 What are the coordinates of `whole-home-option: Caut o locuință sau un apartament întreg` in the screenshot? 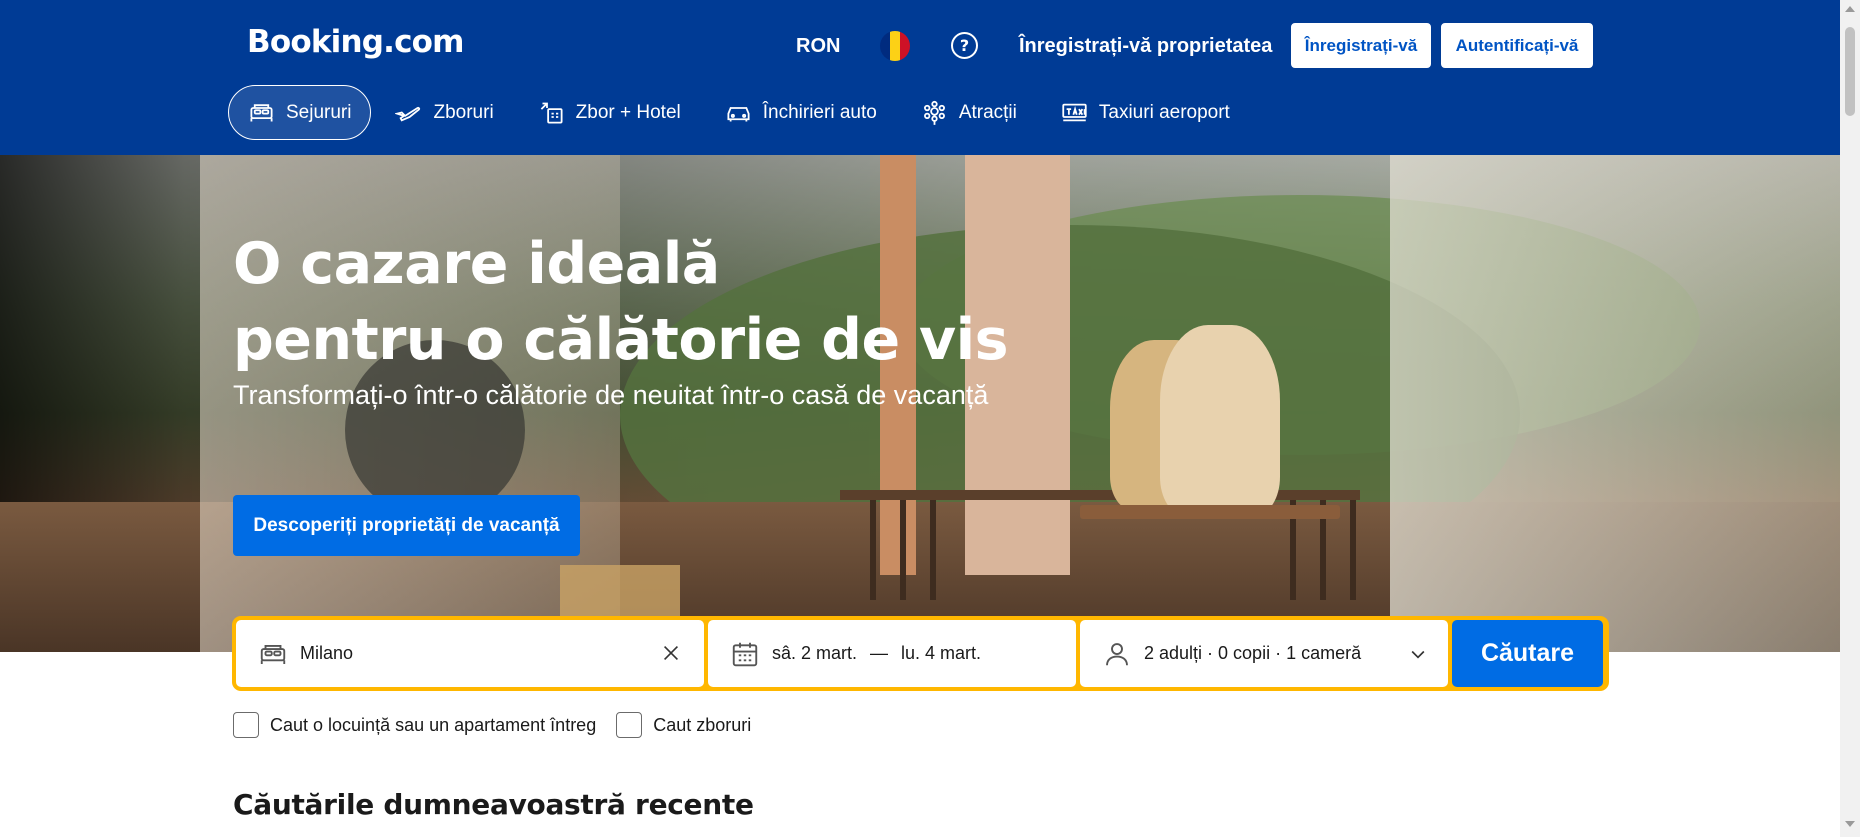 It's located at (414, 725).